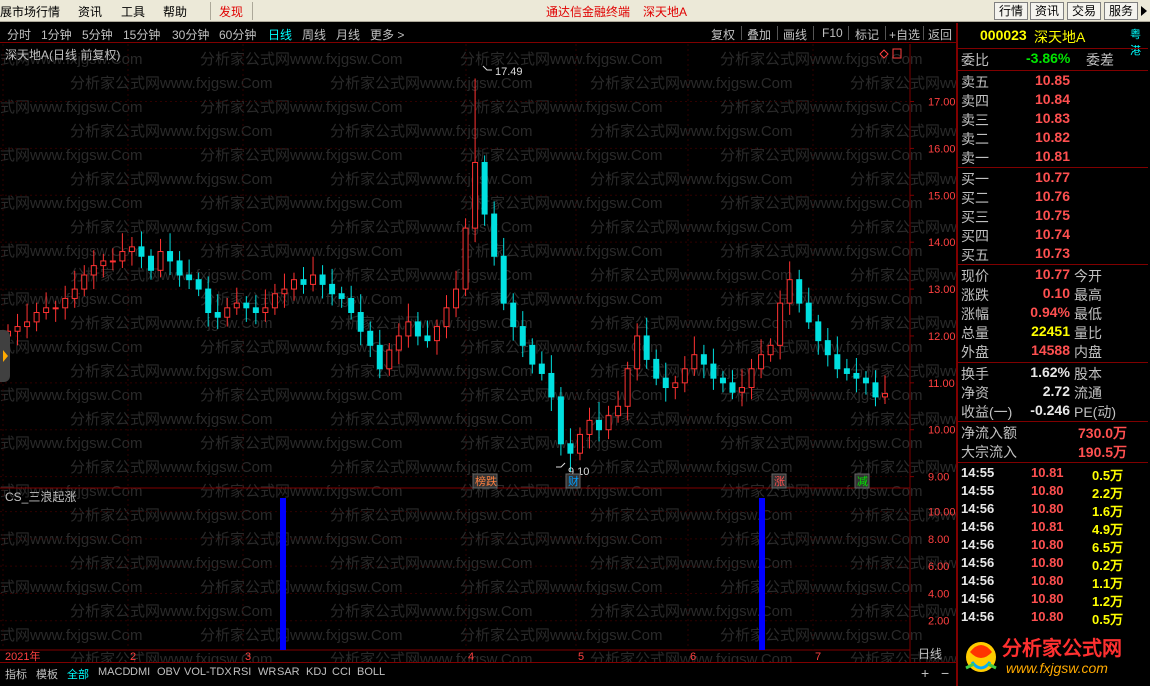 The image size is (1150, 686). Describe the element at coordinates (387, 34) in the screenshot. I see `tf-more: 更多 >` at that location.